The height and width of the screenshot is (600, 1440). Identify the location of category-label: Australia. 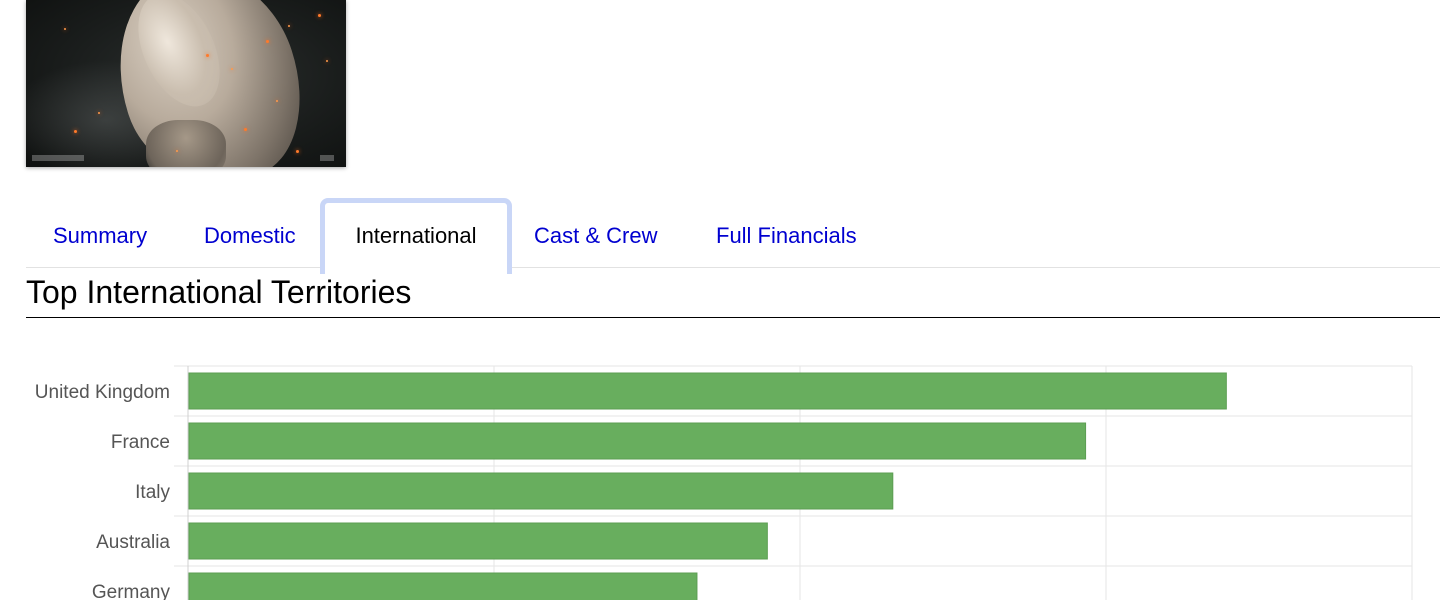
(133, 542).